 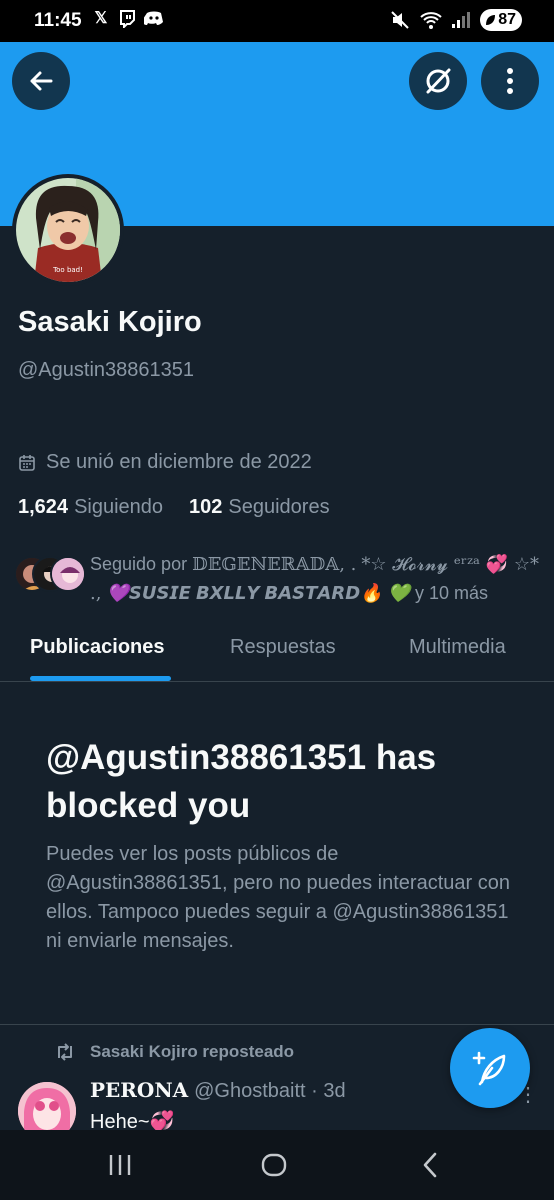 I want to click on following-link: 1,624 Siguiendo, so click(x=90, y=507).